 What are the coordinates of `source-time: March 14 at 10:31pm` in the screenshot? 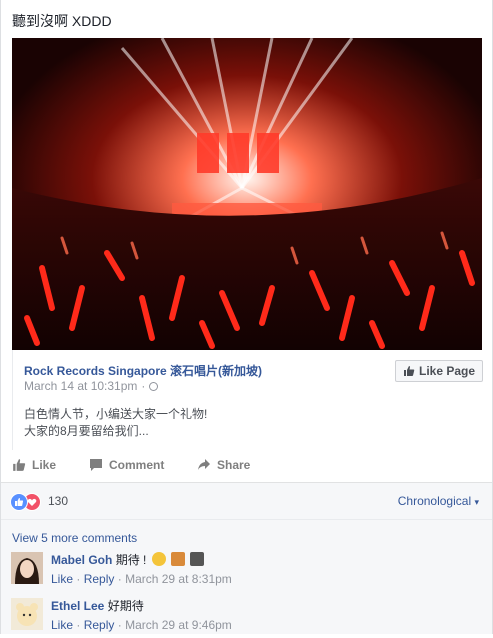 It's located at (80, 386).